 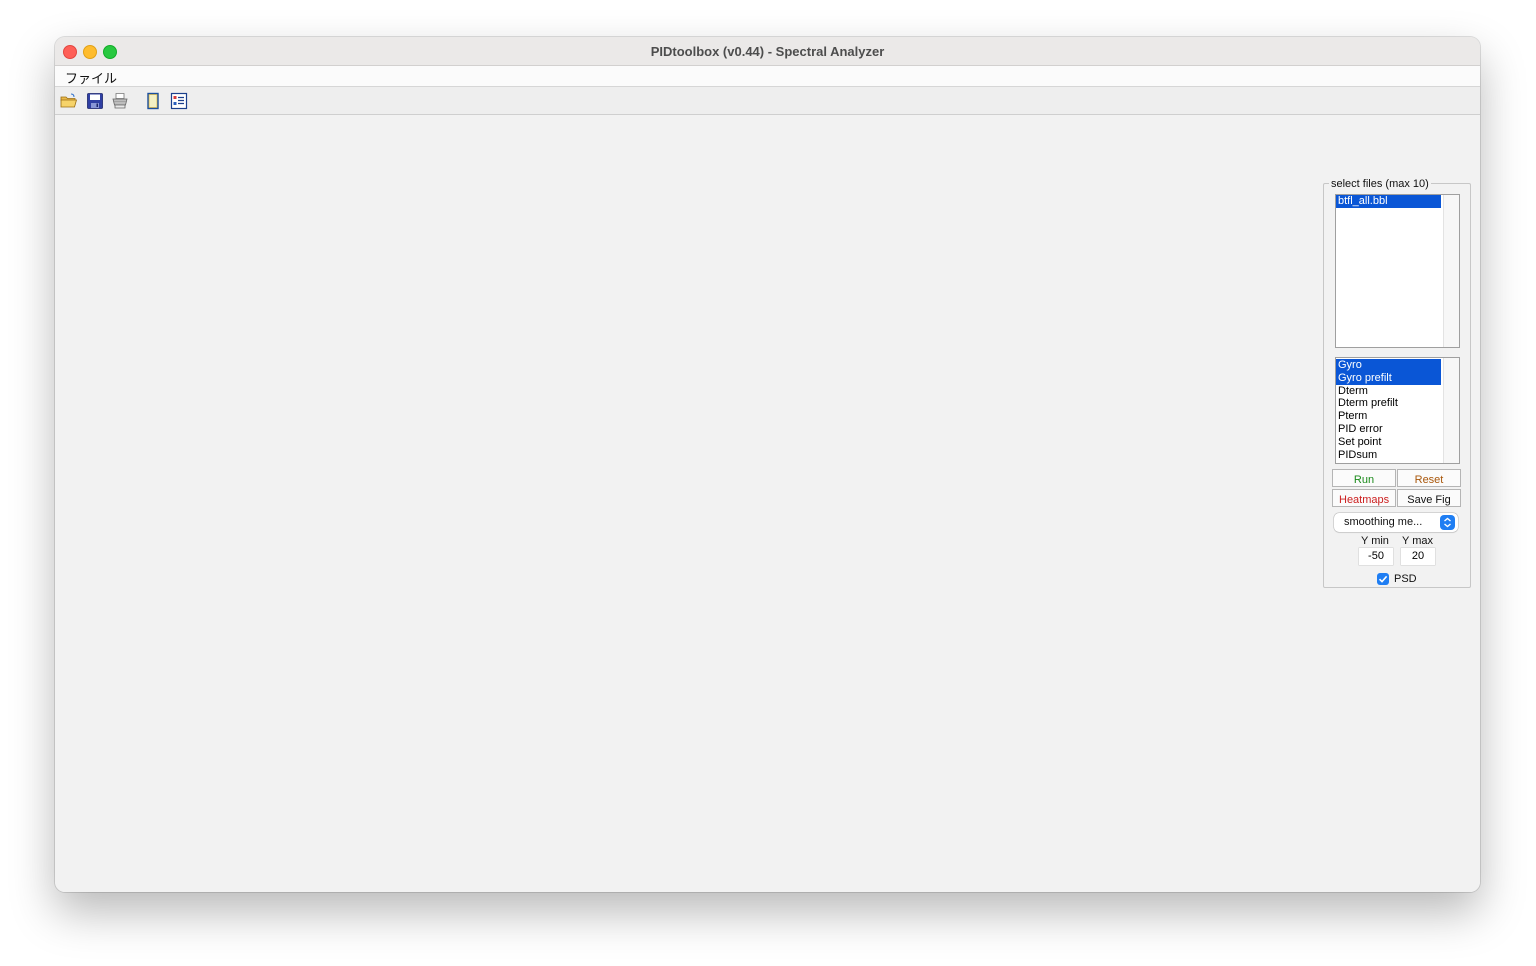 I want to click on title-bar: PIDtoolbox (v0.44) - Spectral Analyzer, so click(x=767, y=51).